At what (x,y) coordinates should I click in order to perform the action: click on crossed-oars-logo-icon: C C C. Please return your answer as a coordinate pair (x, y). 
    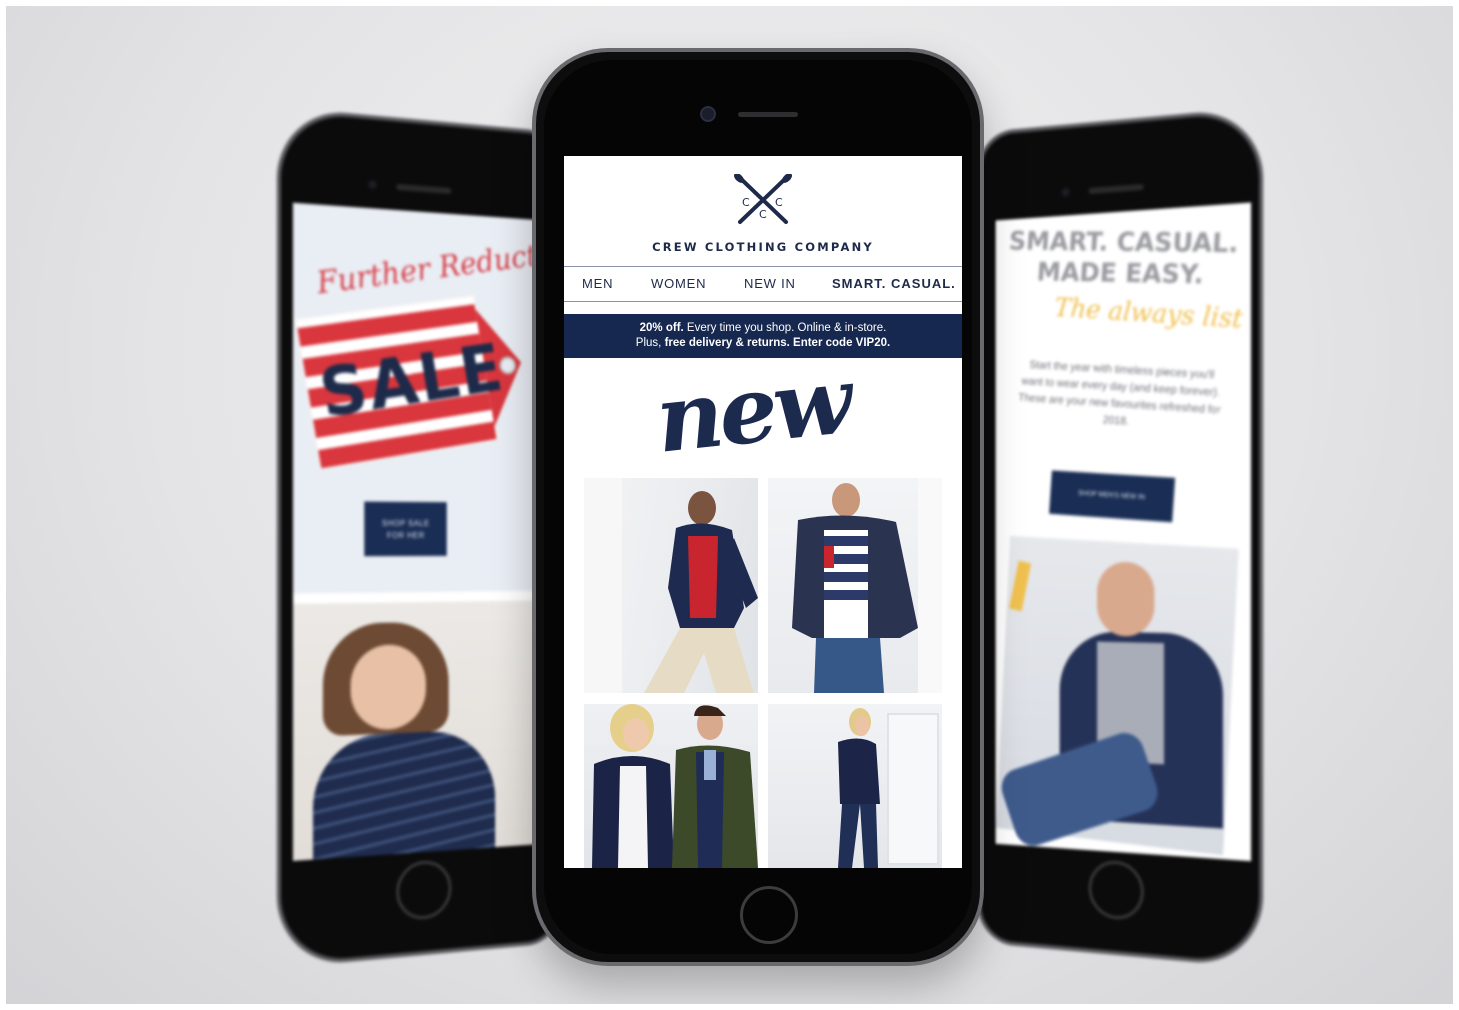
    Looking at the image, I should click on (763, 199).